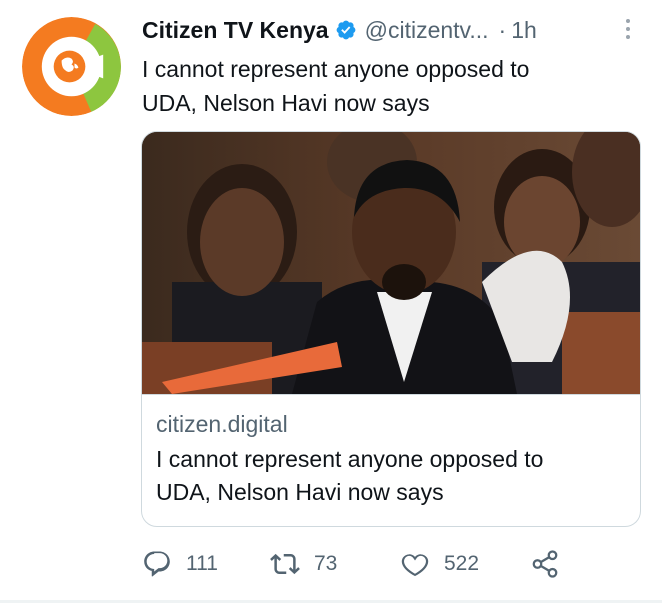 Image resolution: width=662 pixels, height=603 pixels. What do you see at coordinates (285, 564) in the screenshot?
I see `retweet-icon` at bounding box center [285, 564].